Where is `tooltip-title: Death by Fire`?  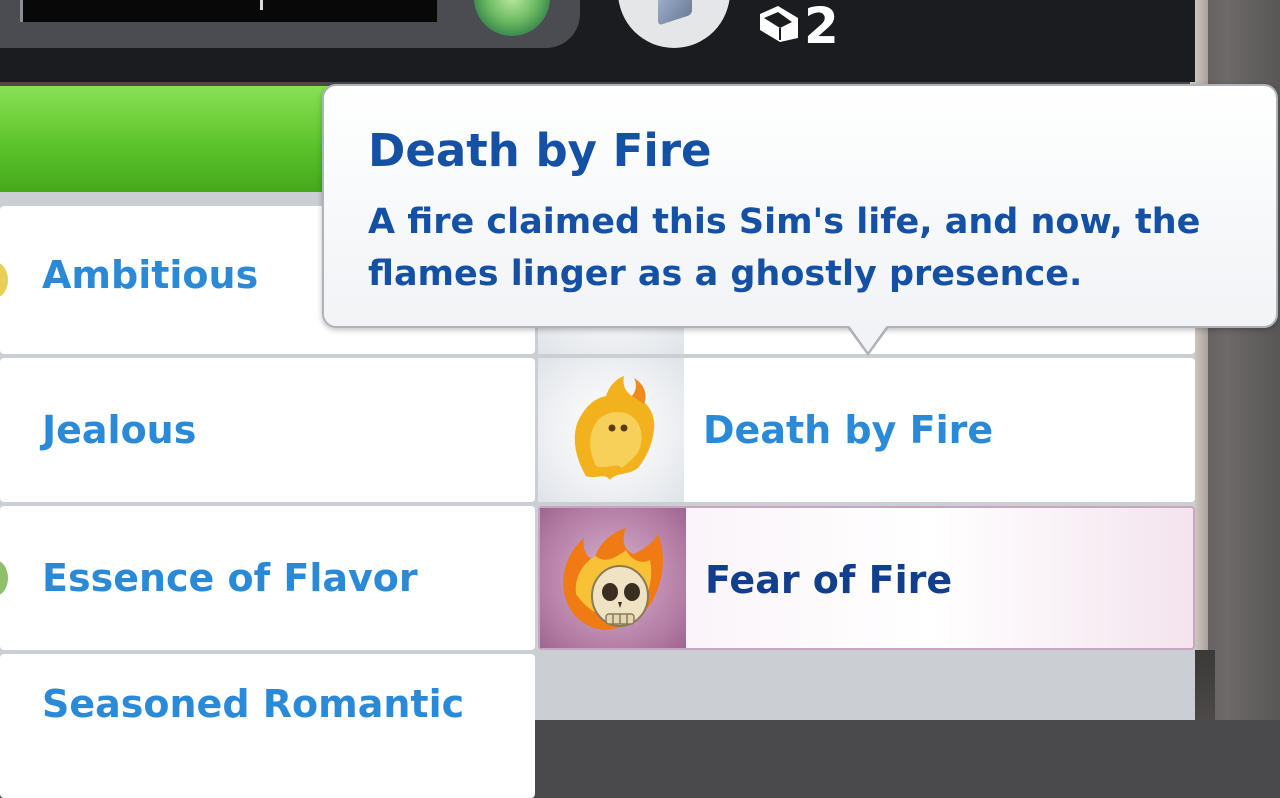
tooltip-title: Death by Fire is located at coordinates (540, 150).